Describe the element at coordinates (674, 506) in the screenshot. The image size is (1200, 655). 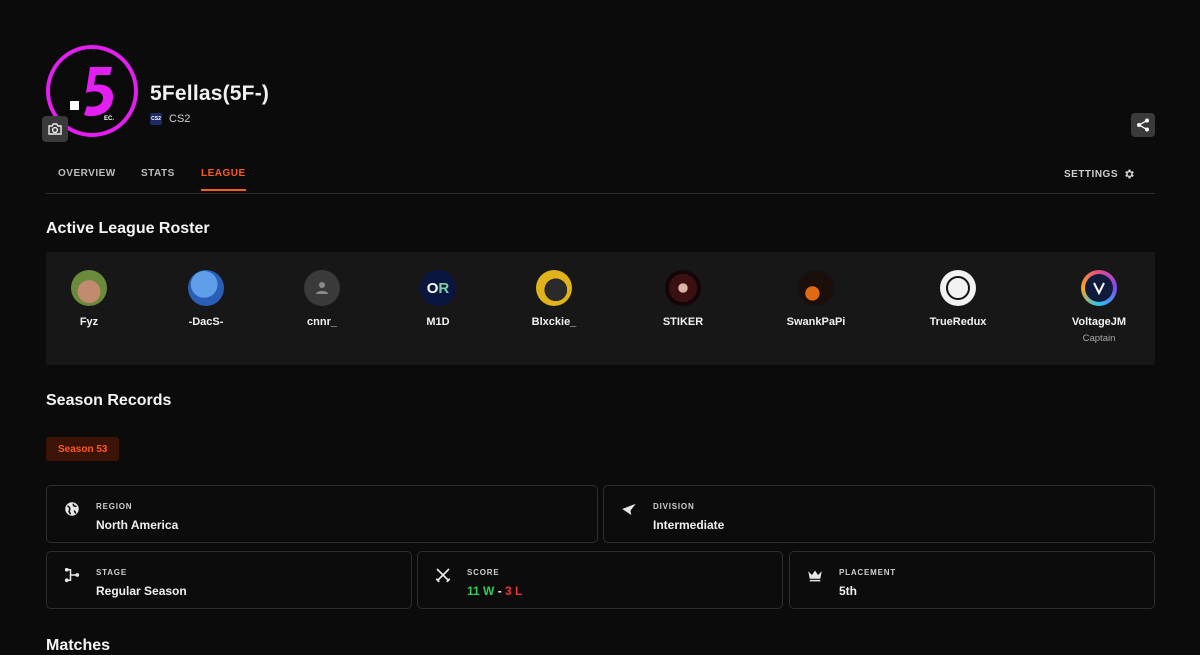
I see `division-label: DIVISION` at that location.